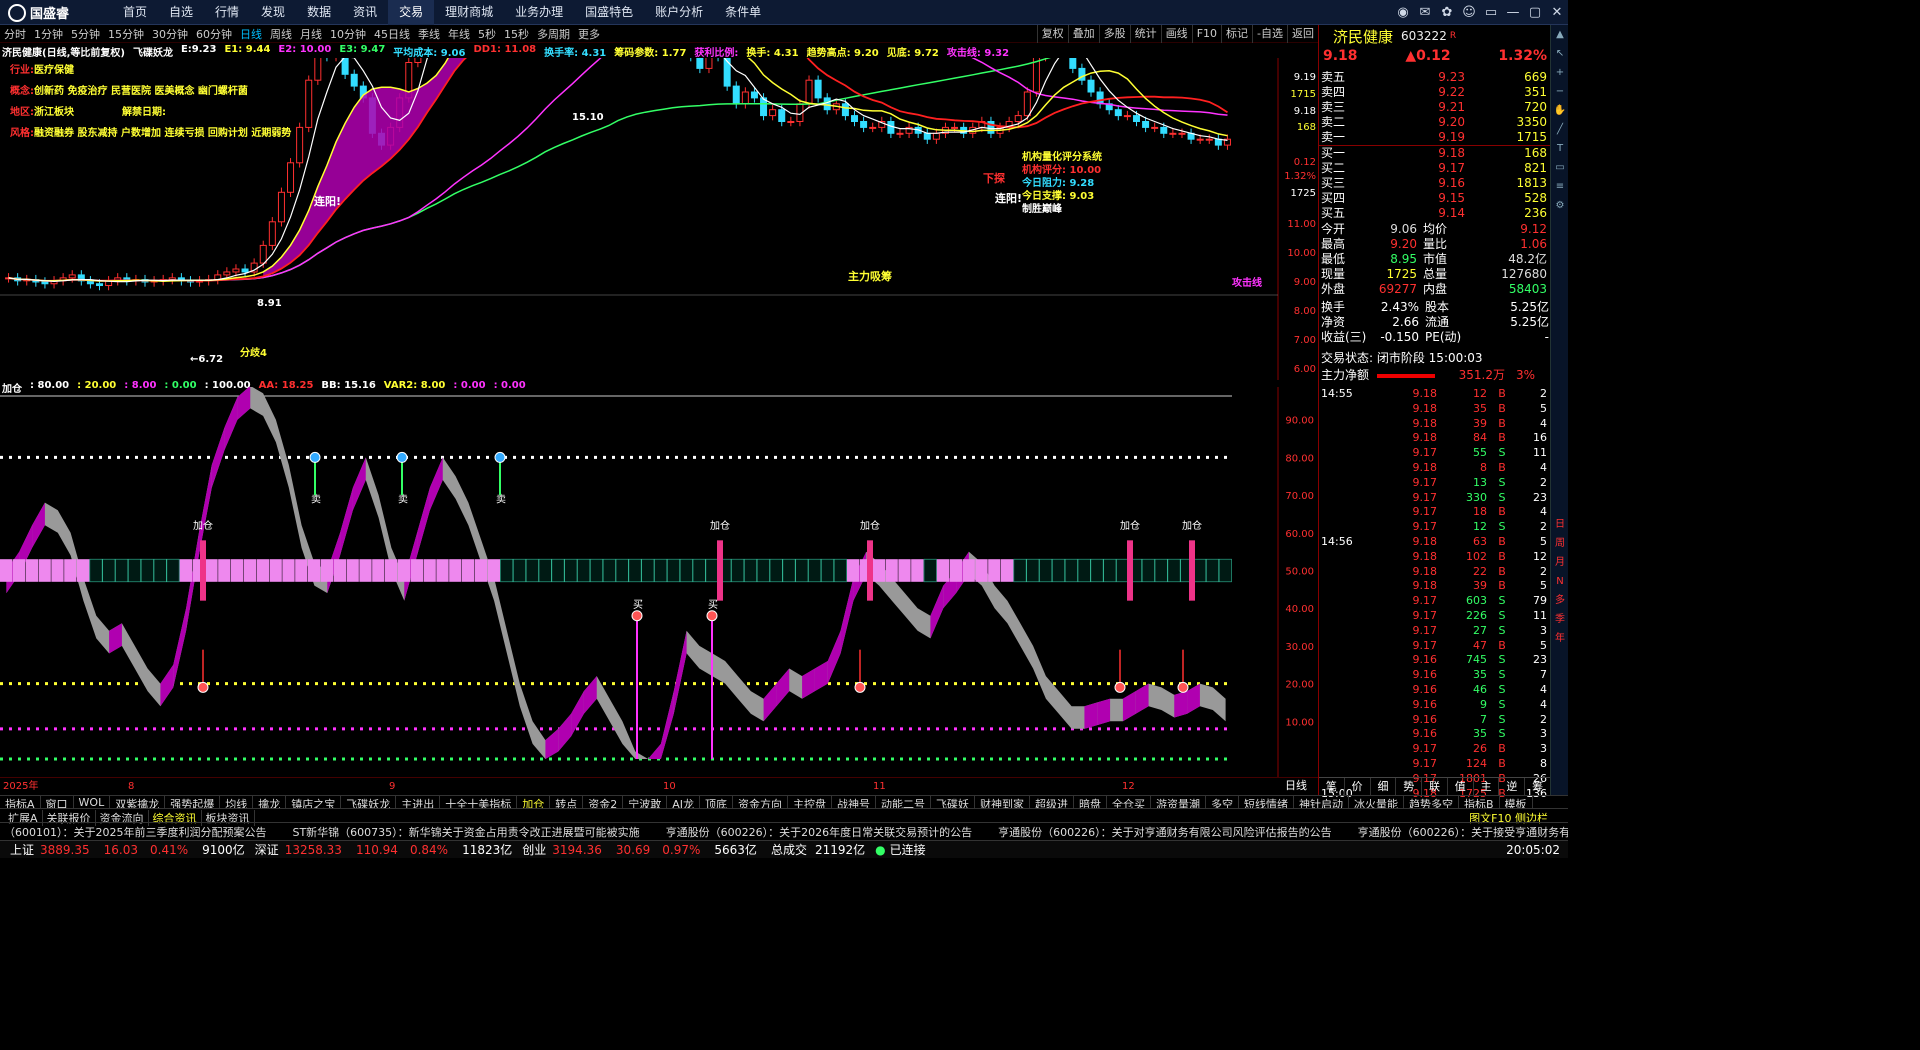 The height and width of the screenshot is (1050, 1920). I want to click on side-period-6: 年, so click(1559, 638).